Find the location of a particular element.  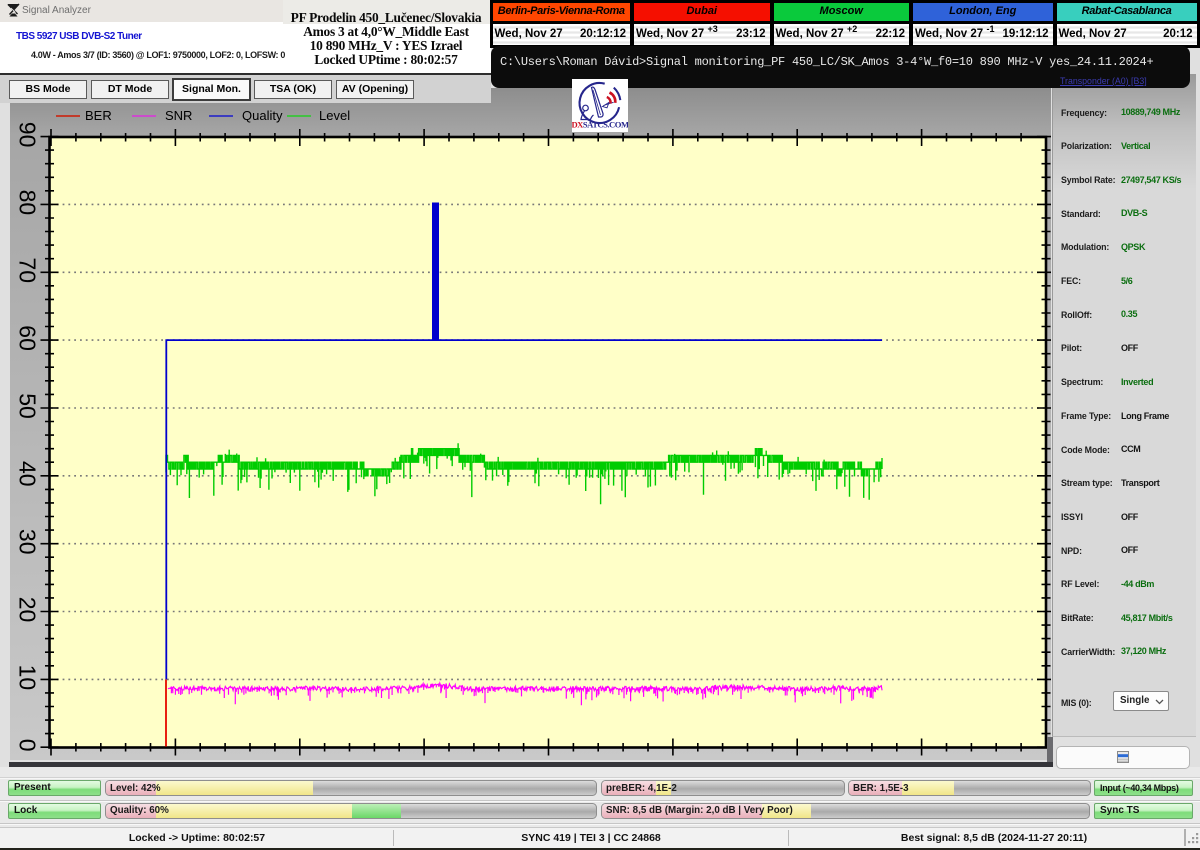

svg-text: 90 is located at coordinates (27, 135).